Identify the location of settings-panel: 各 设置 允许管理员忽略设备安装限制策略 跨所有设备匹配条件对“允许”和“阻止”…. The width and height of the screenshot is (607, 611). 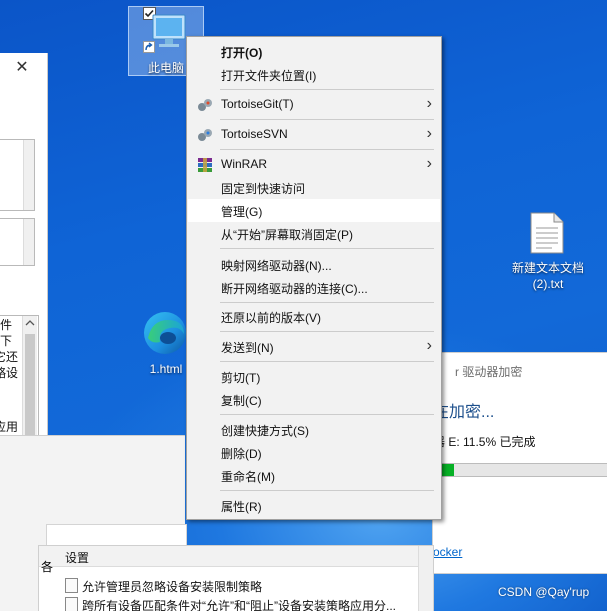
(236, 578).